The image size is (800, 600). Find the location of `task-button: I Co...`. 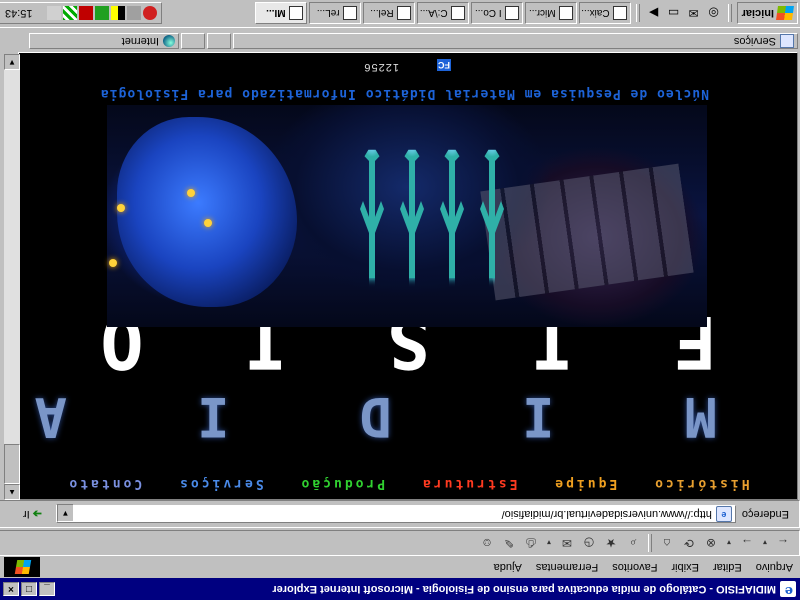

task-button: I Co... is located at coordinates (496, 13).